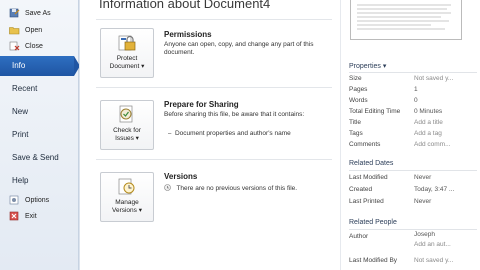 This screenshot has width=480, height=270. Describe the element at coordinates (413, 229) in the screenshot. I see `related-people-divider` at that location.